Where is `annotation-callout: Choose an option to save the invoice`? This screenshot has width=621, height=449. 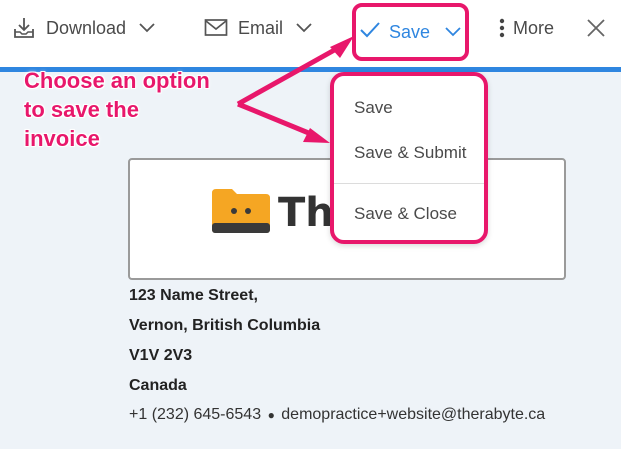
annotation-callout: Choose an option to save the invoice is located at coordinates (117, 109).